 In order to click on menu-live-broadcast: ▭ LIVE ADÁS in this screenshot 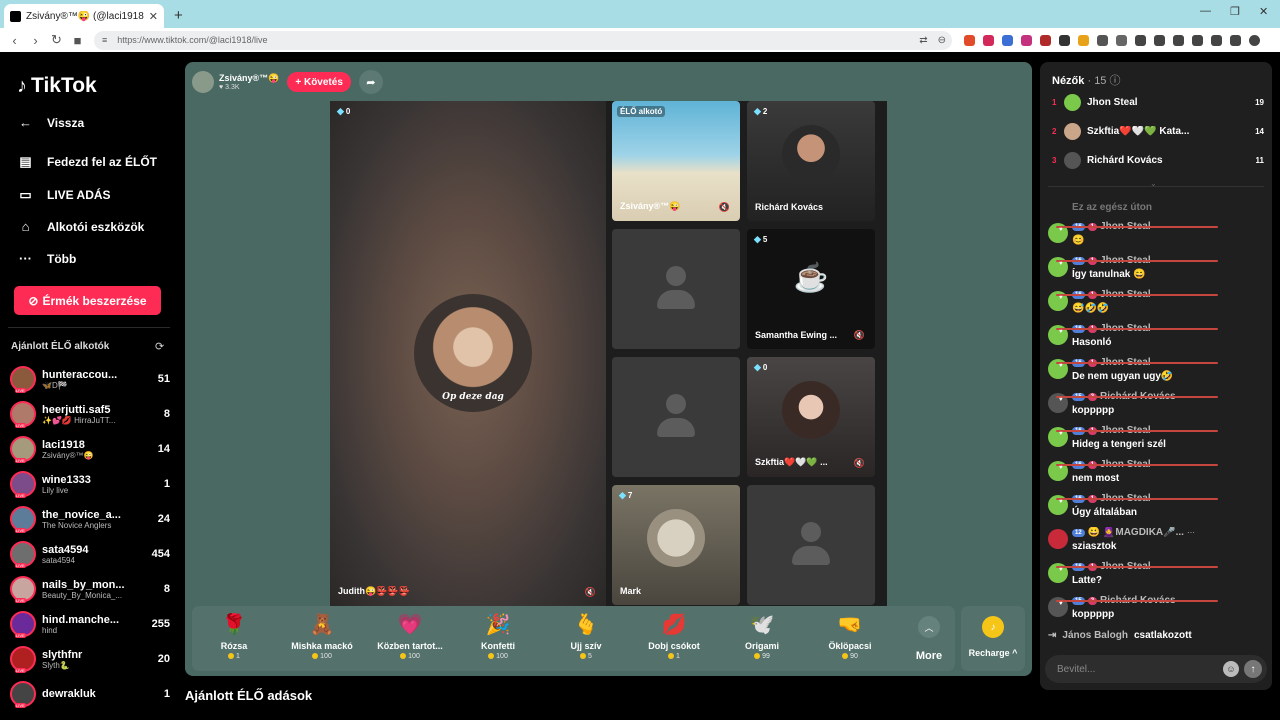, I will do `click(63, 195)`.